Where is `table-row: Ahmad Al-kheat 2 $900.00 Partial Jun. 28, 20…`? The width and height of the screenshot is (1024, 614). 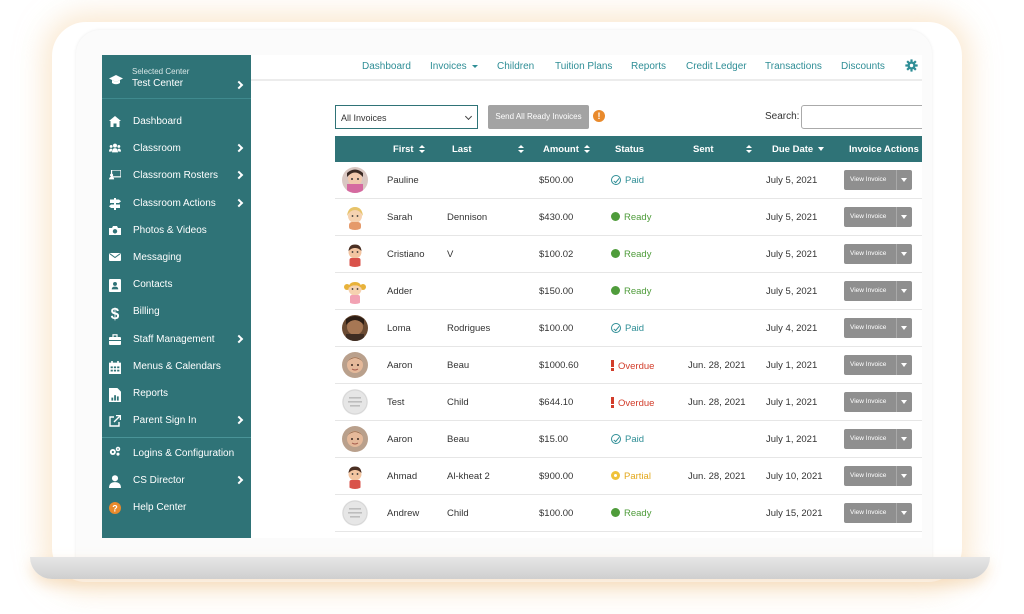
table-row: Ahmad Al-kheat 2 $900.00 Partial Jun. 28, 20… is located at coordinates (628, 476).